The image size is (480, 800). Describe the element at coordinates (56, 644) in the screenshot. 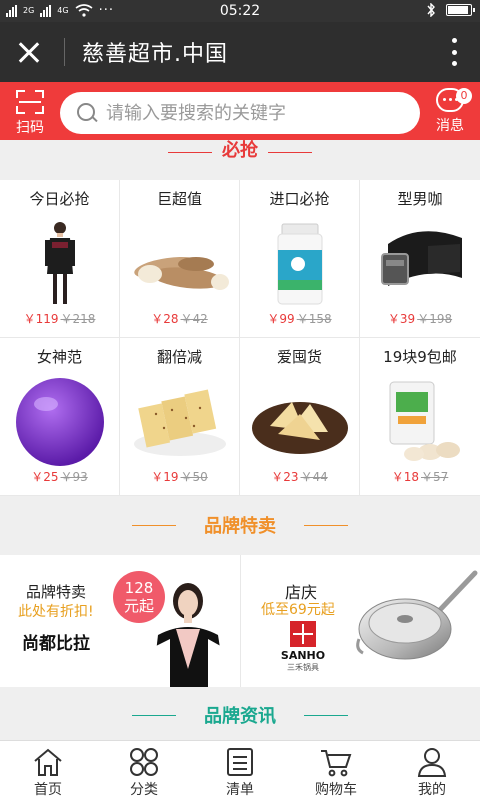

I see `brand-name: 尚都比拉` at that location.